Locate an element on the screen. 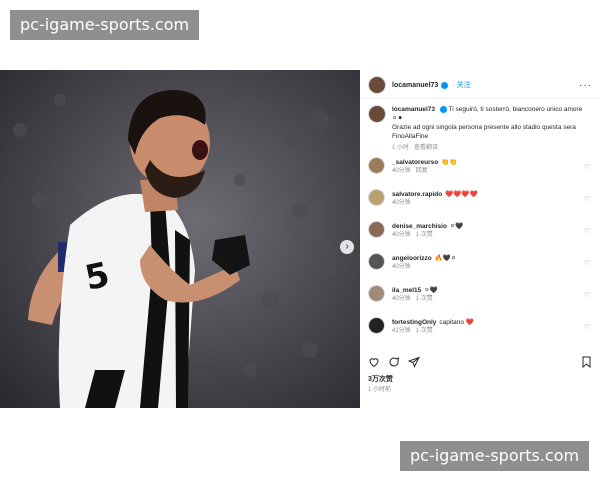 The width and height of the screenshot is (600, 480). comment-username: angeloorizzo is located at coordinates (412, 258).